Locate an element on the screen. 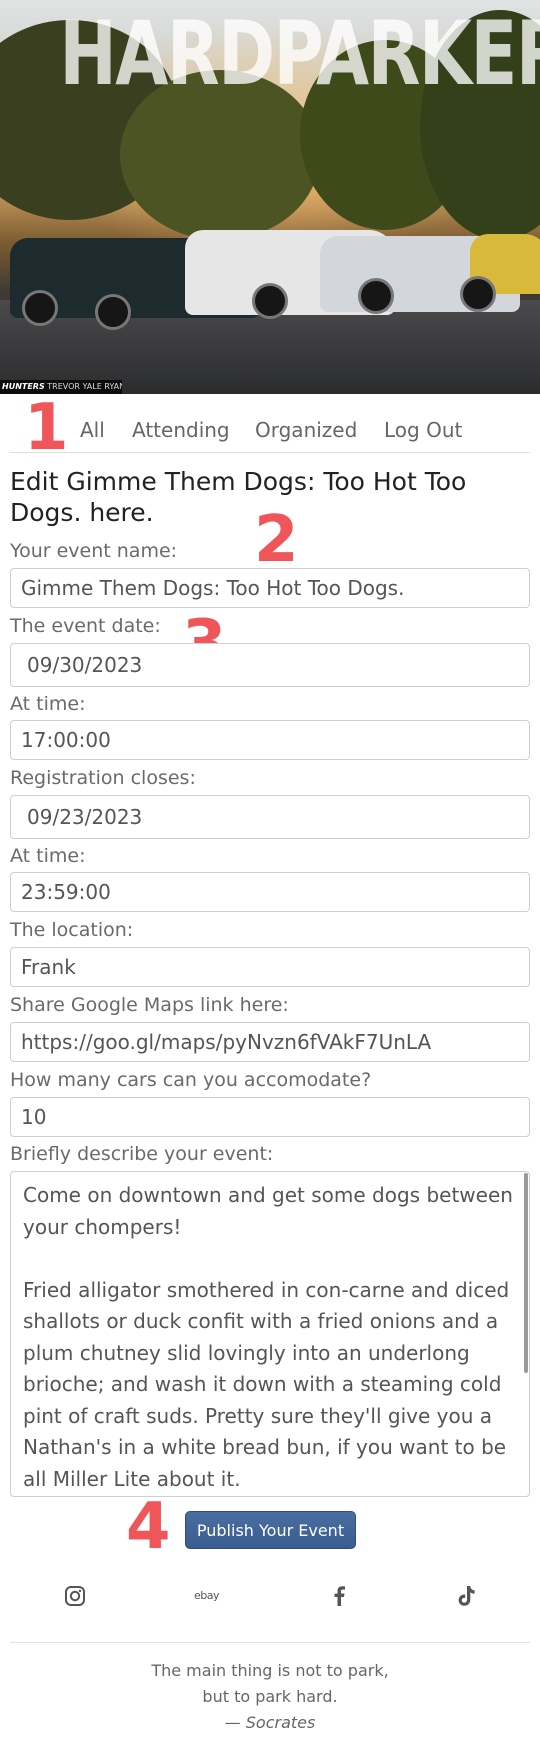 The height and width of the screenshot is (1747, 540). instagram-icon is located at coordinates (75, 1596).